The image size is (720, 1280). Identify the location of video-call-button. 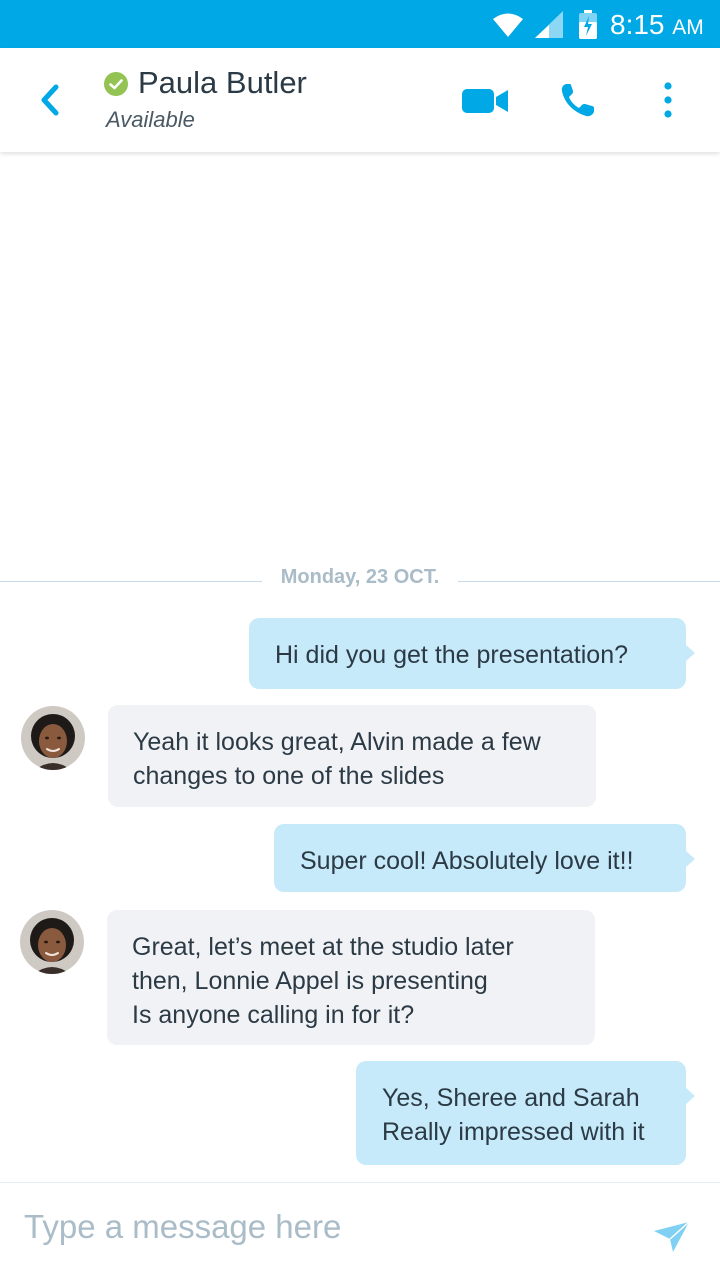
(485, 101).